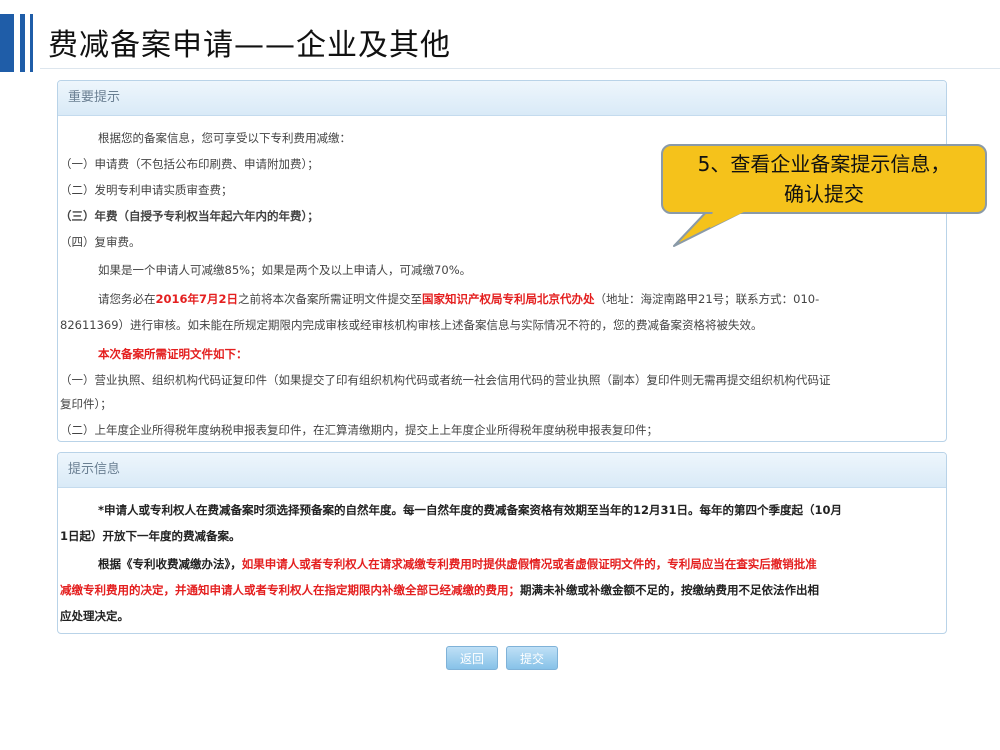  I want to click on instruction-callout: 5、查看企业备案提示信息， 确认提交, so click(820, 200).